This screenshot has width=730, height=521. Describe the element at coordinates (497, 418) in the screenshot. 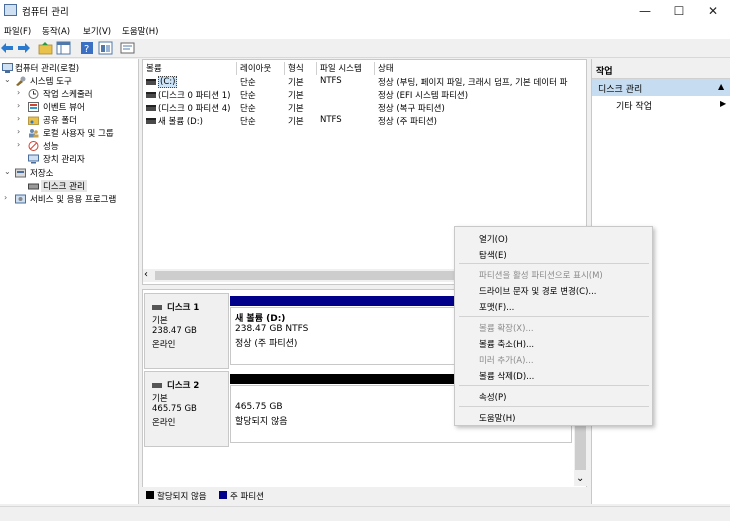

I see `menu-item-help: 도움말(H)` at that location.